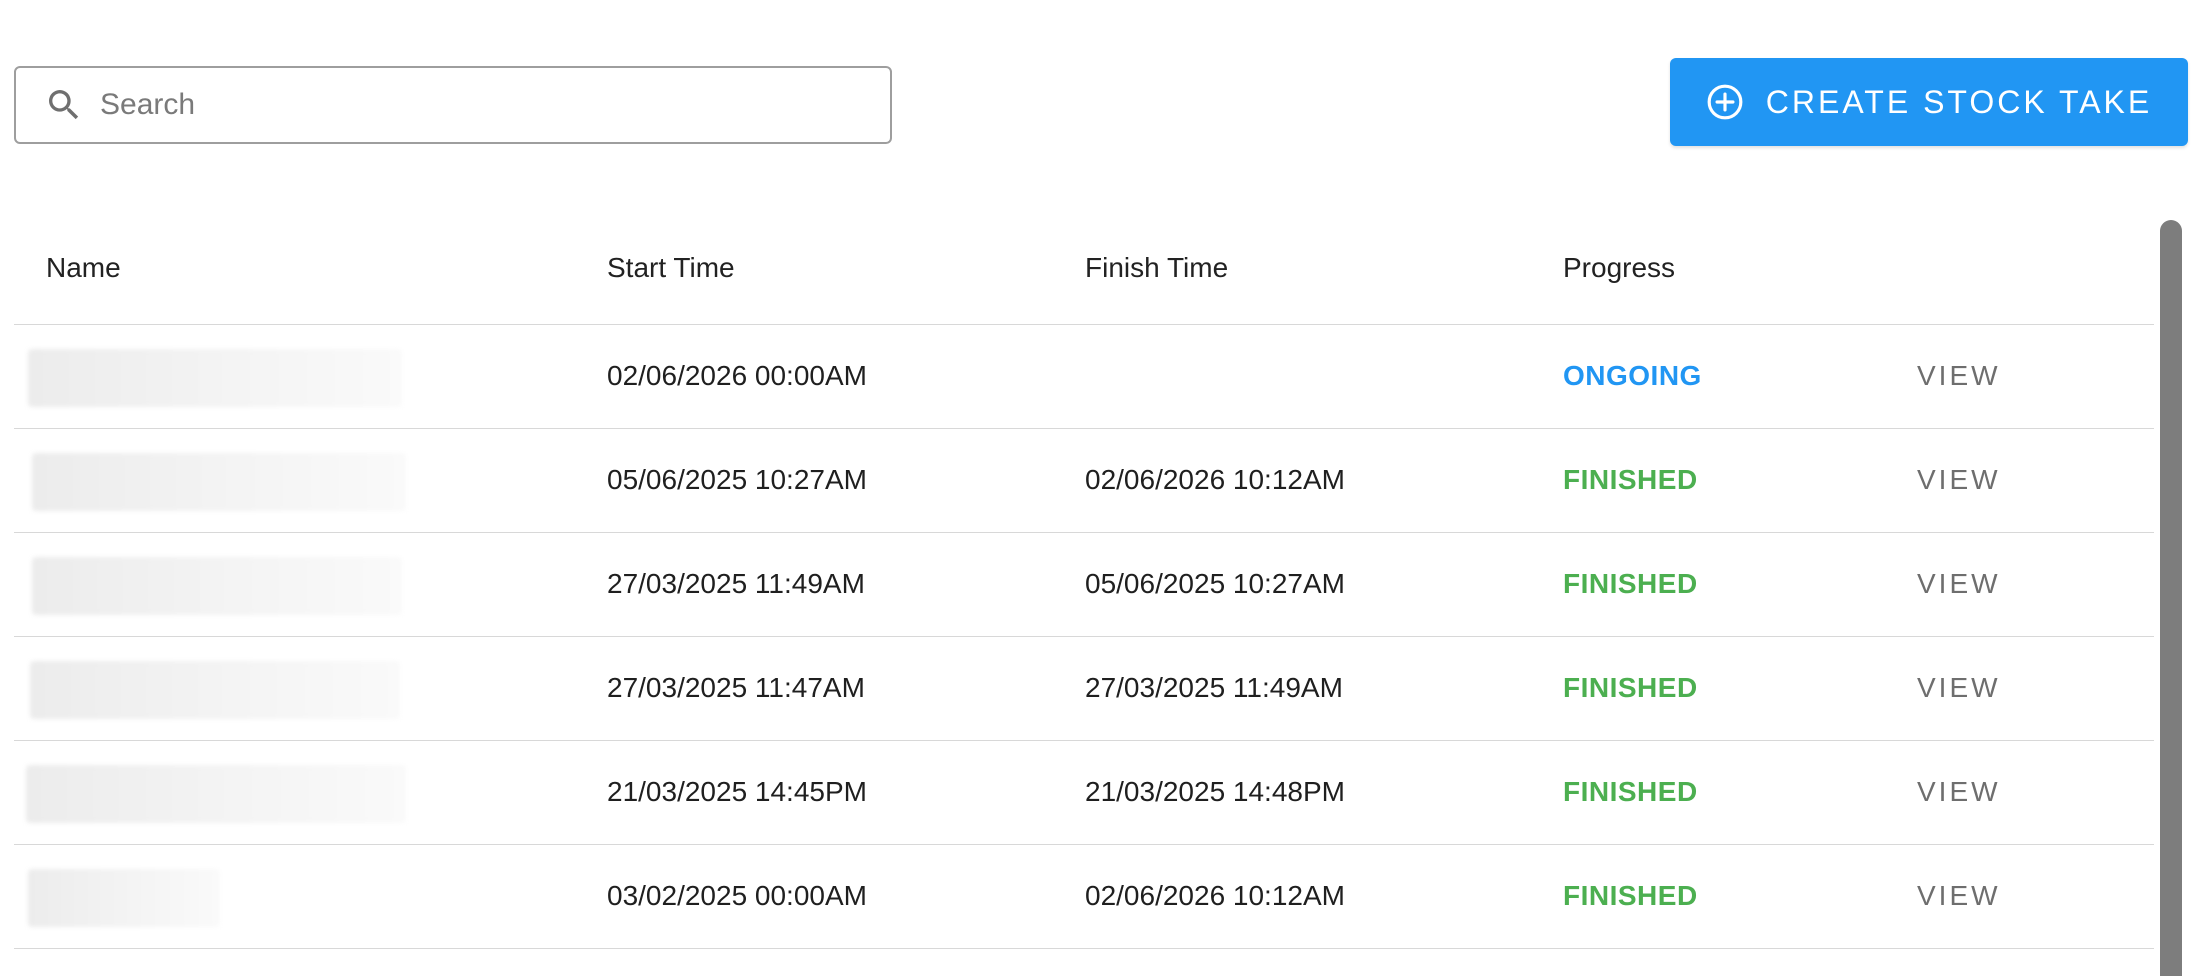 The height and width of the screenshot is (976, 2208). Describe the element at coordinates (480, 105) in the screenshot. I see `search-input` at that location.